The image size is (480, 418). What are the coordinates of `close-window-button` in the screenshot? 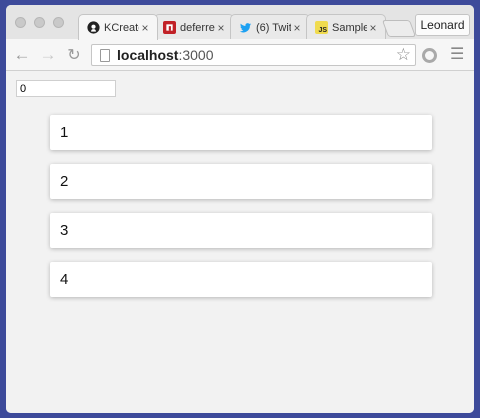 It's located at (20, 22).